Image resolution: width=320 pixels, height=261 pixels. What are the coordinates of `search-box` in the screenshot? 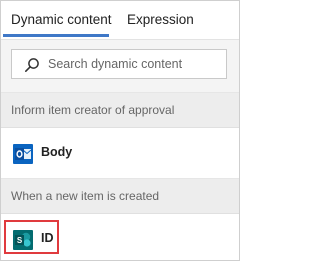 It's located at (119, 64).